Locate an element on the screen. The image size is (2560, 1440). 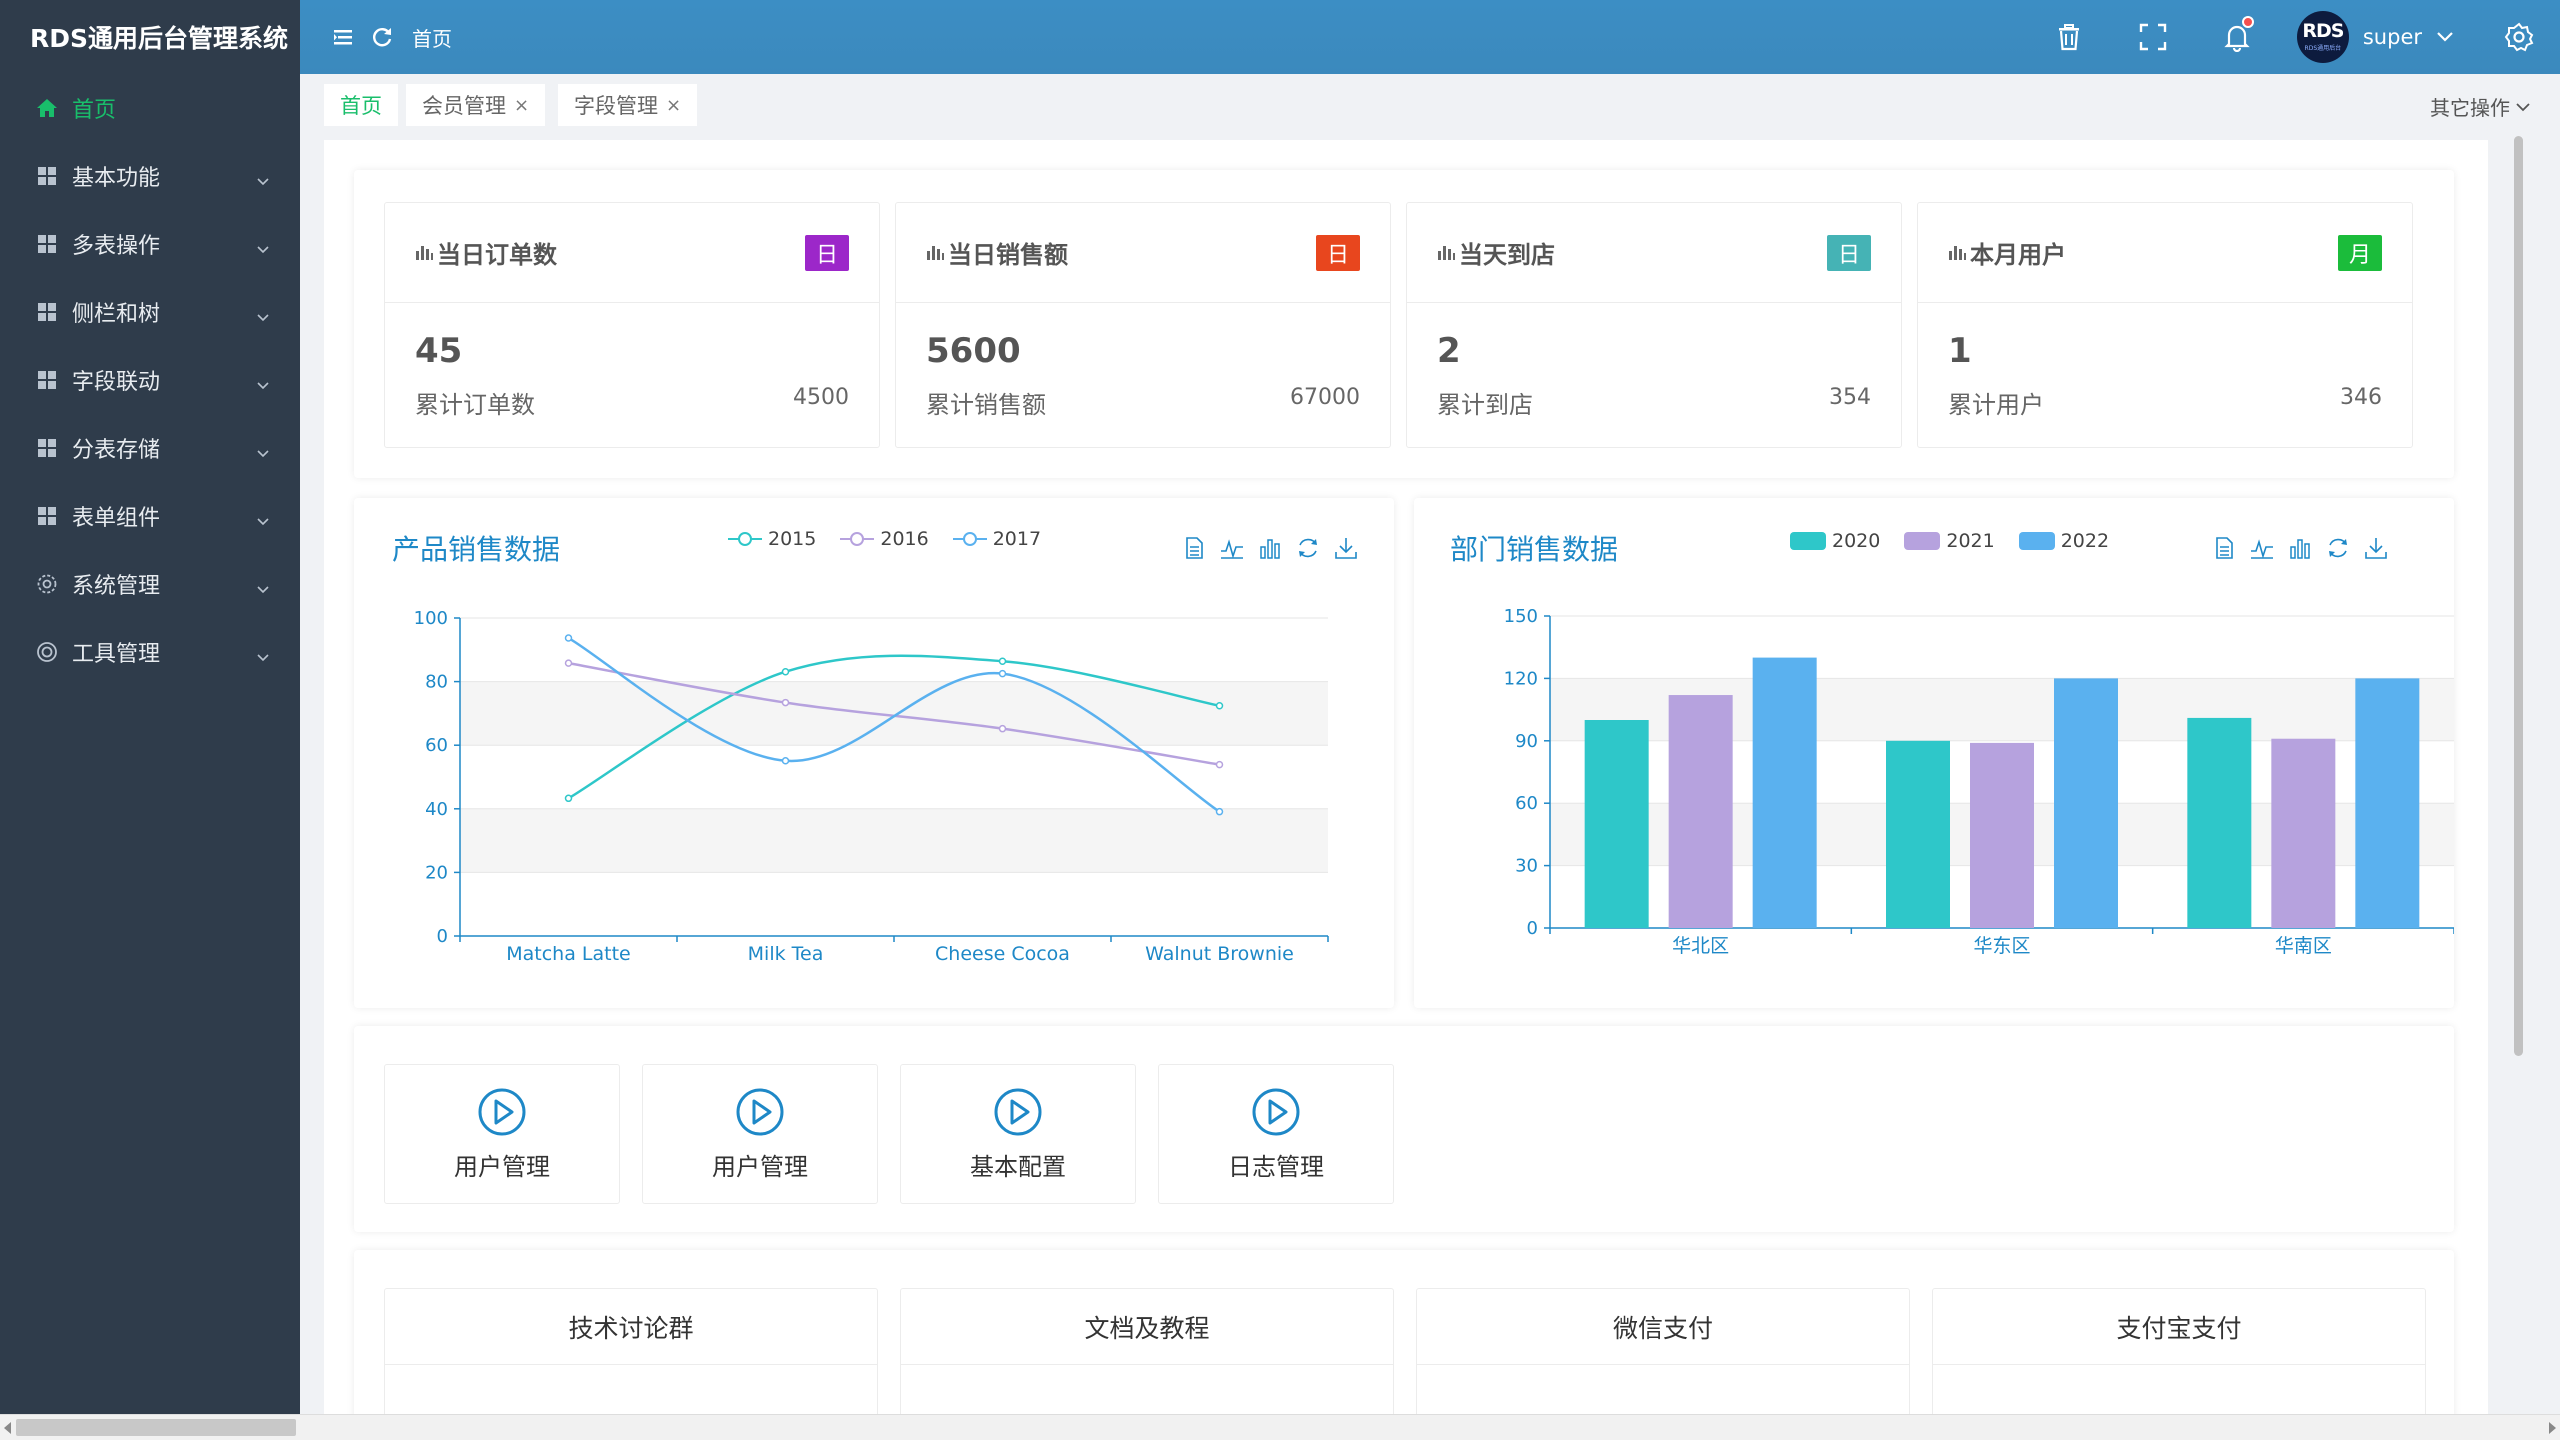
vertical-scrollbar is located at coordinates (2518, 775).